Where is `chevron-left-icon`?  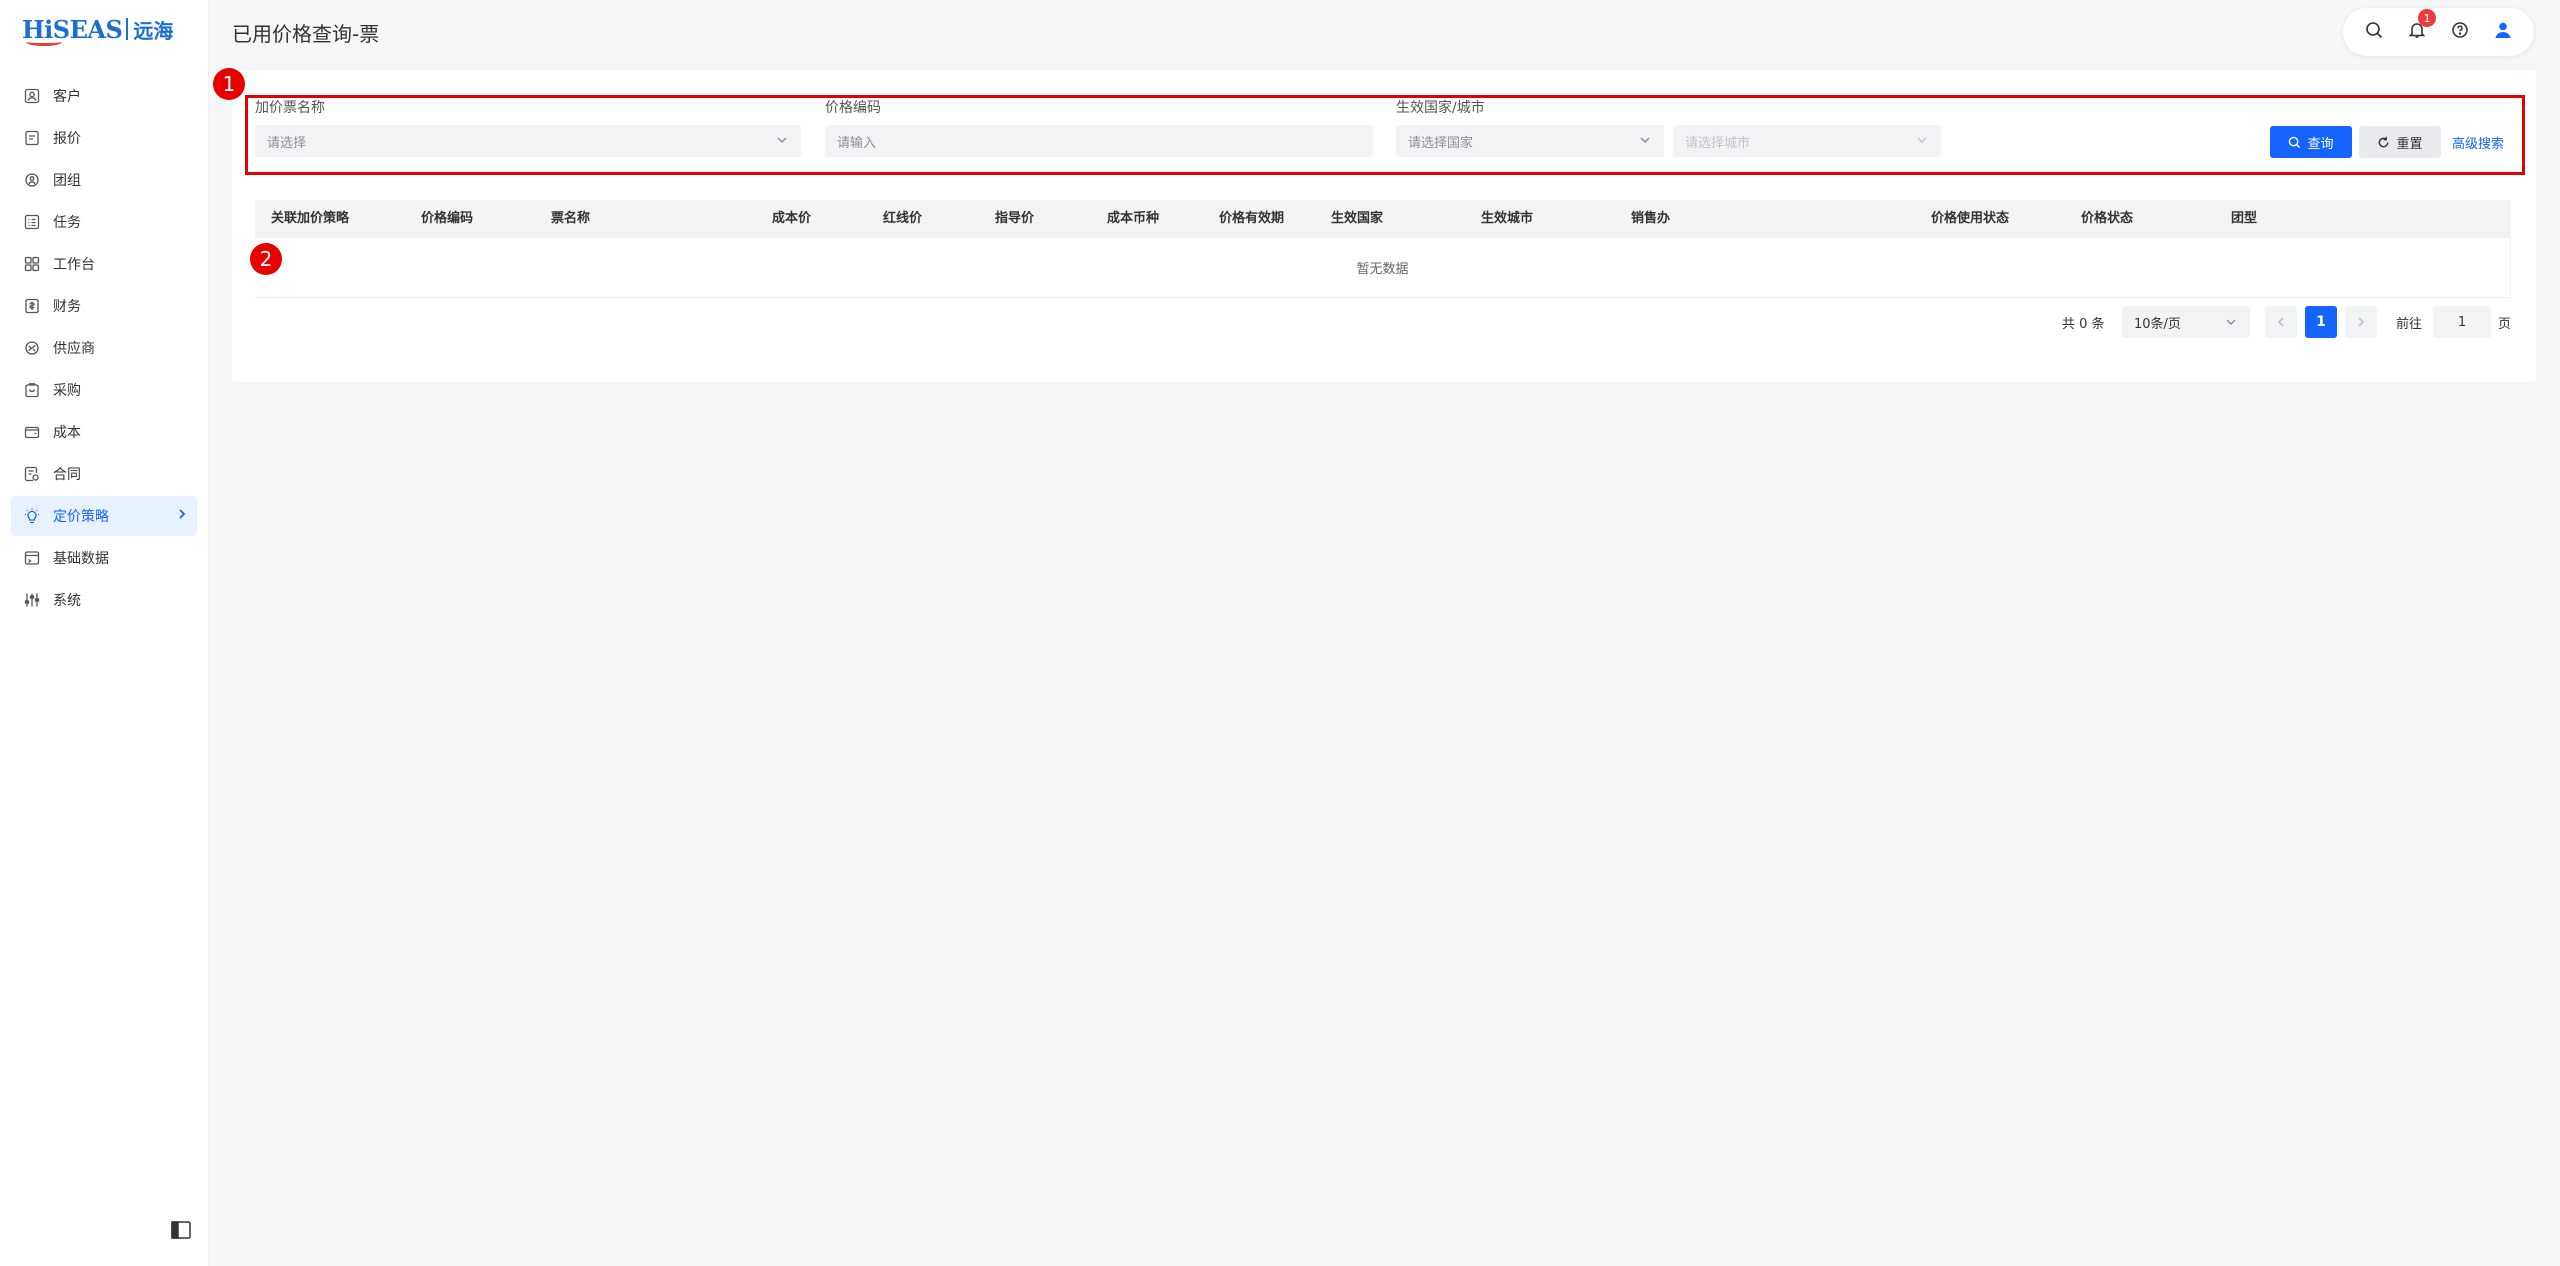
chevron-left-icon is located at coordinates (2280, 322).